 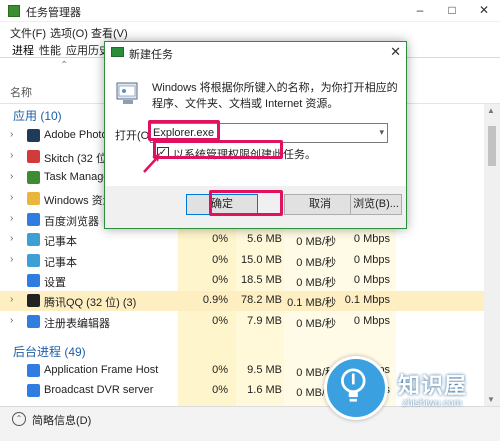 I want to click on process-name: 设置, so click(x=55, y=283).